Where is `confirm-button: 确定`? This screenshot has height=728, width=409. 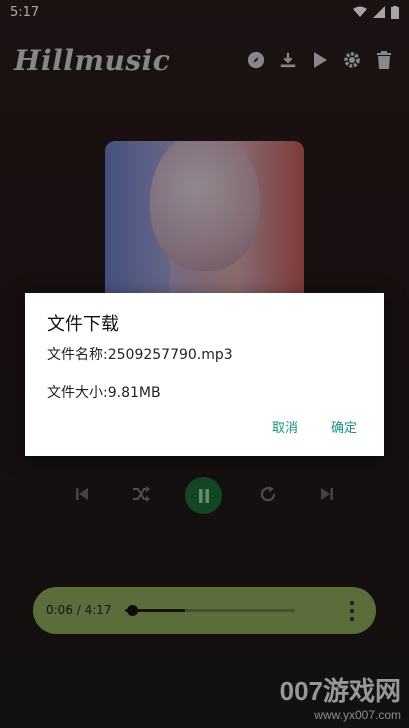 confirm-button: 确定 is located at coordinates (344, 426).